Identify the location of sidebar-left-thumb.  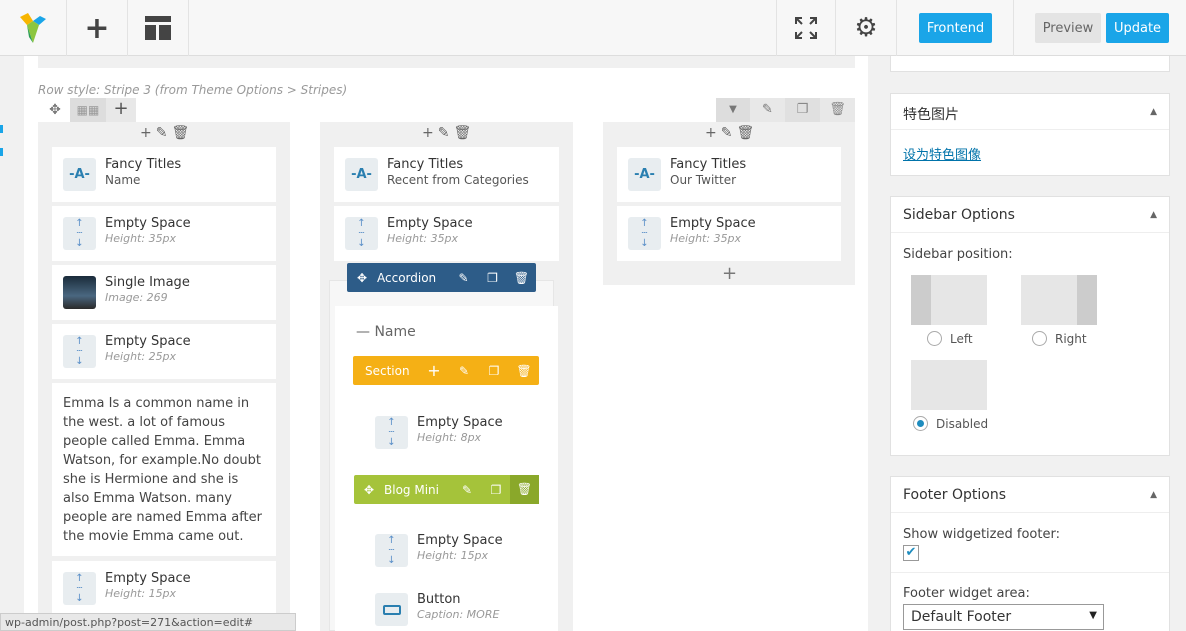
(949, 300).